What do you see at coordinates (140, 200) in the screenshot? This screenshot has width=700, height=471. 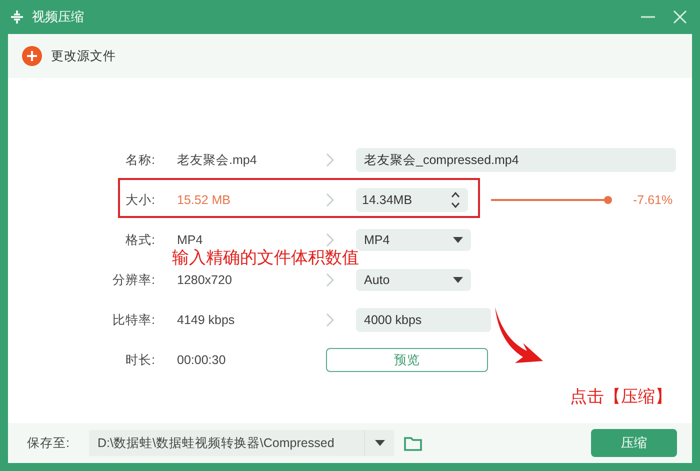 I see `field-label: 大小:` at bounding box center [140, 200].